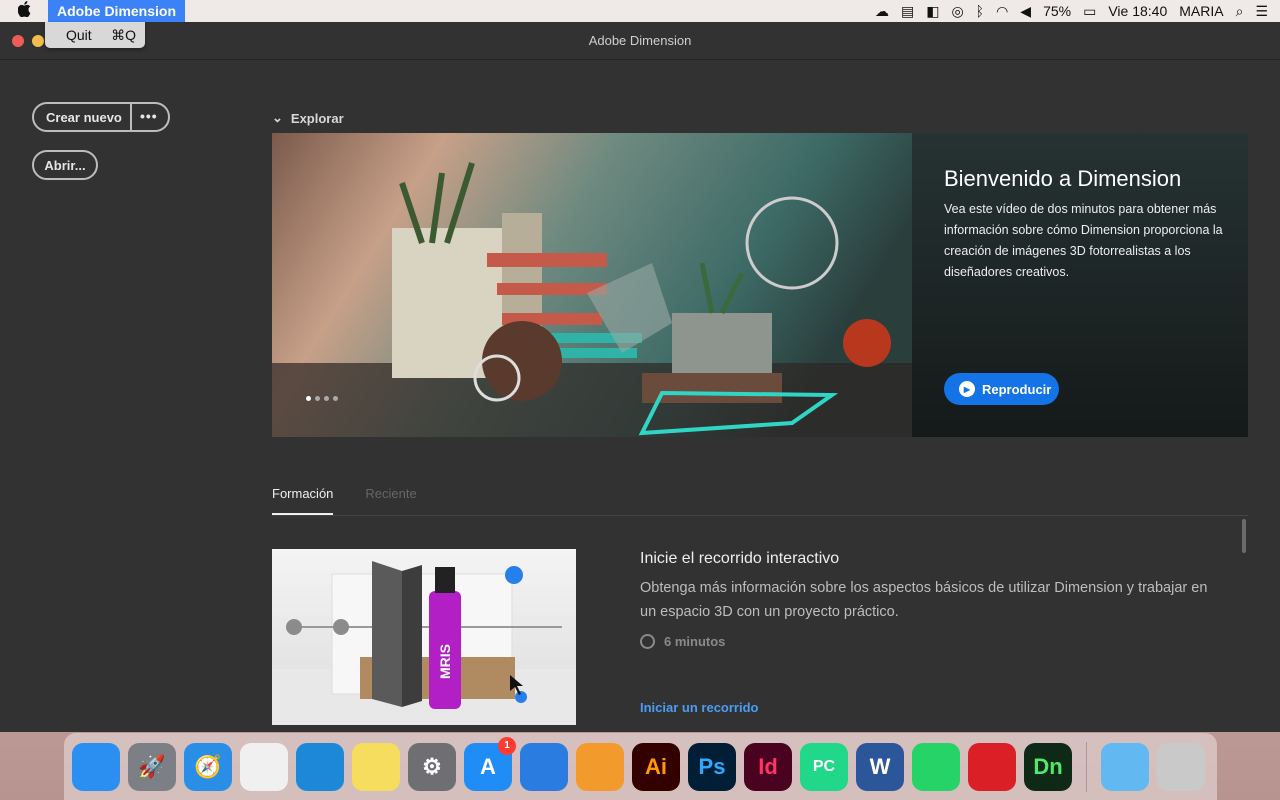 This screenshot has width=1280, height=800. Describe the element at coordinates (967, 389) in the screenshot. I see `play-icon: ▶` at that location.